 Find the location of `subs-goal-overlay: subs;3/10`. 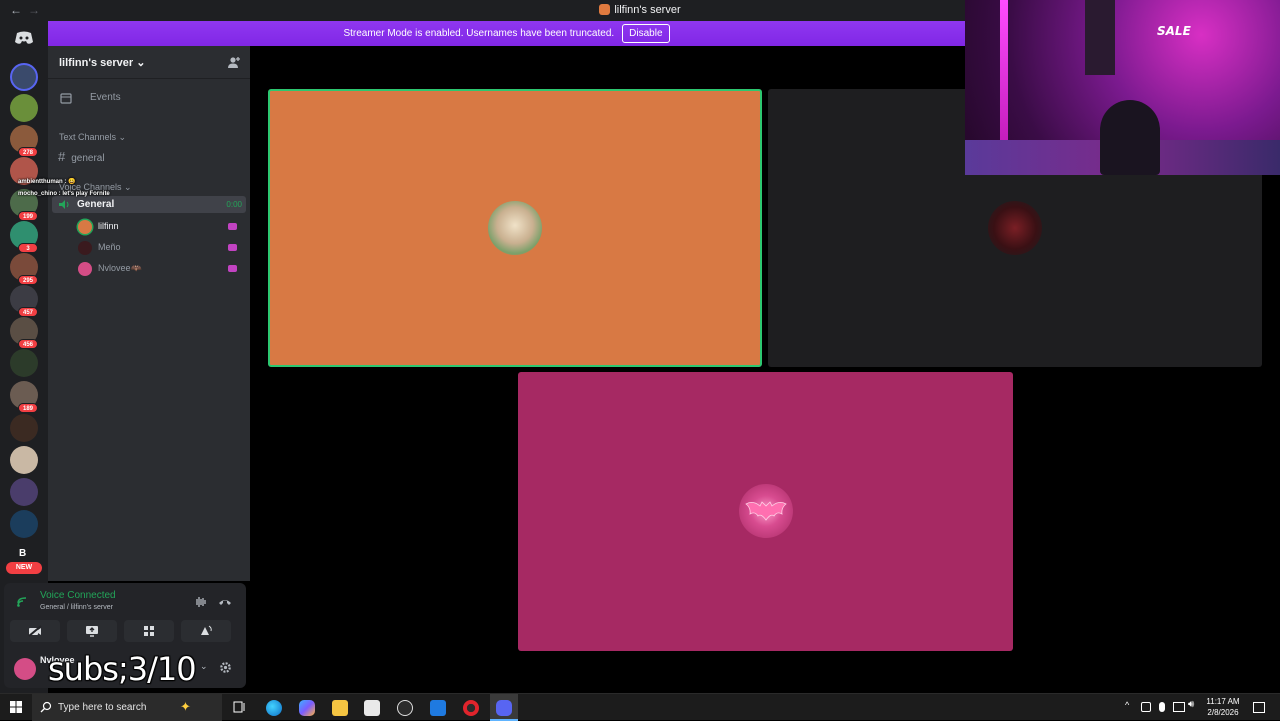

subs-goal-overlay: subs;3/10 is located at coordinates (122, 669).